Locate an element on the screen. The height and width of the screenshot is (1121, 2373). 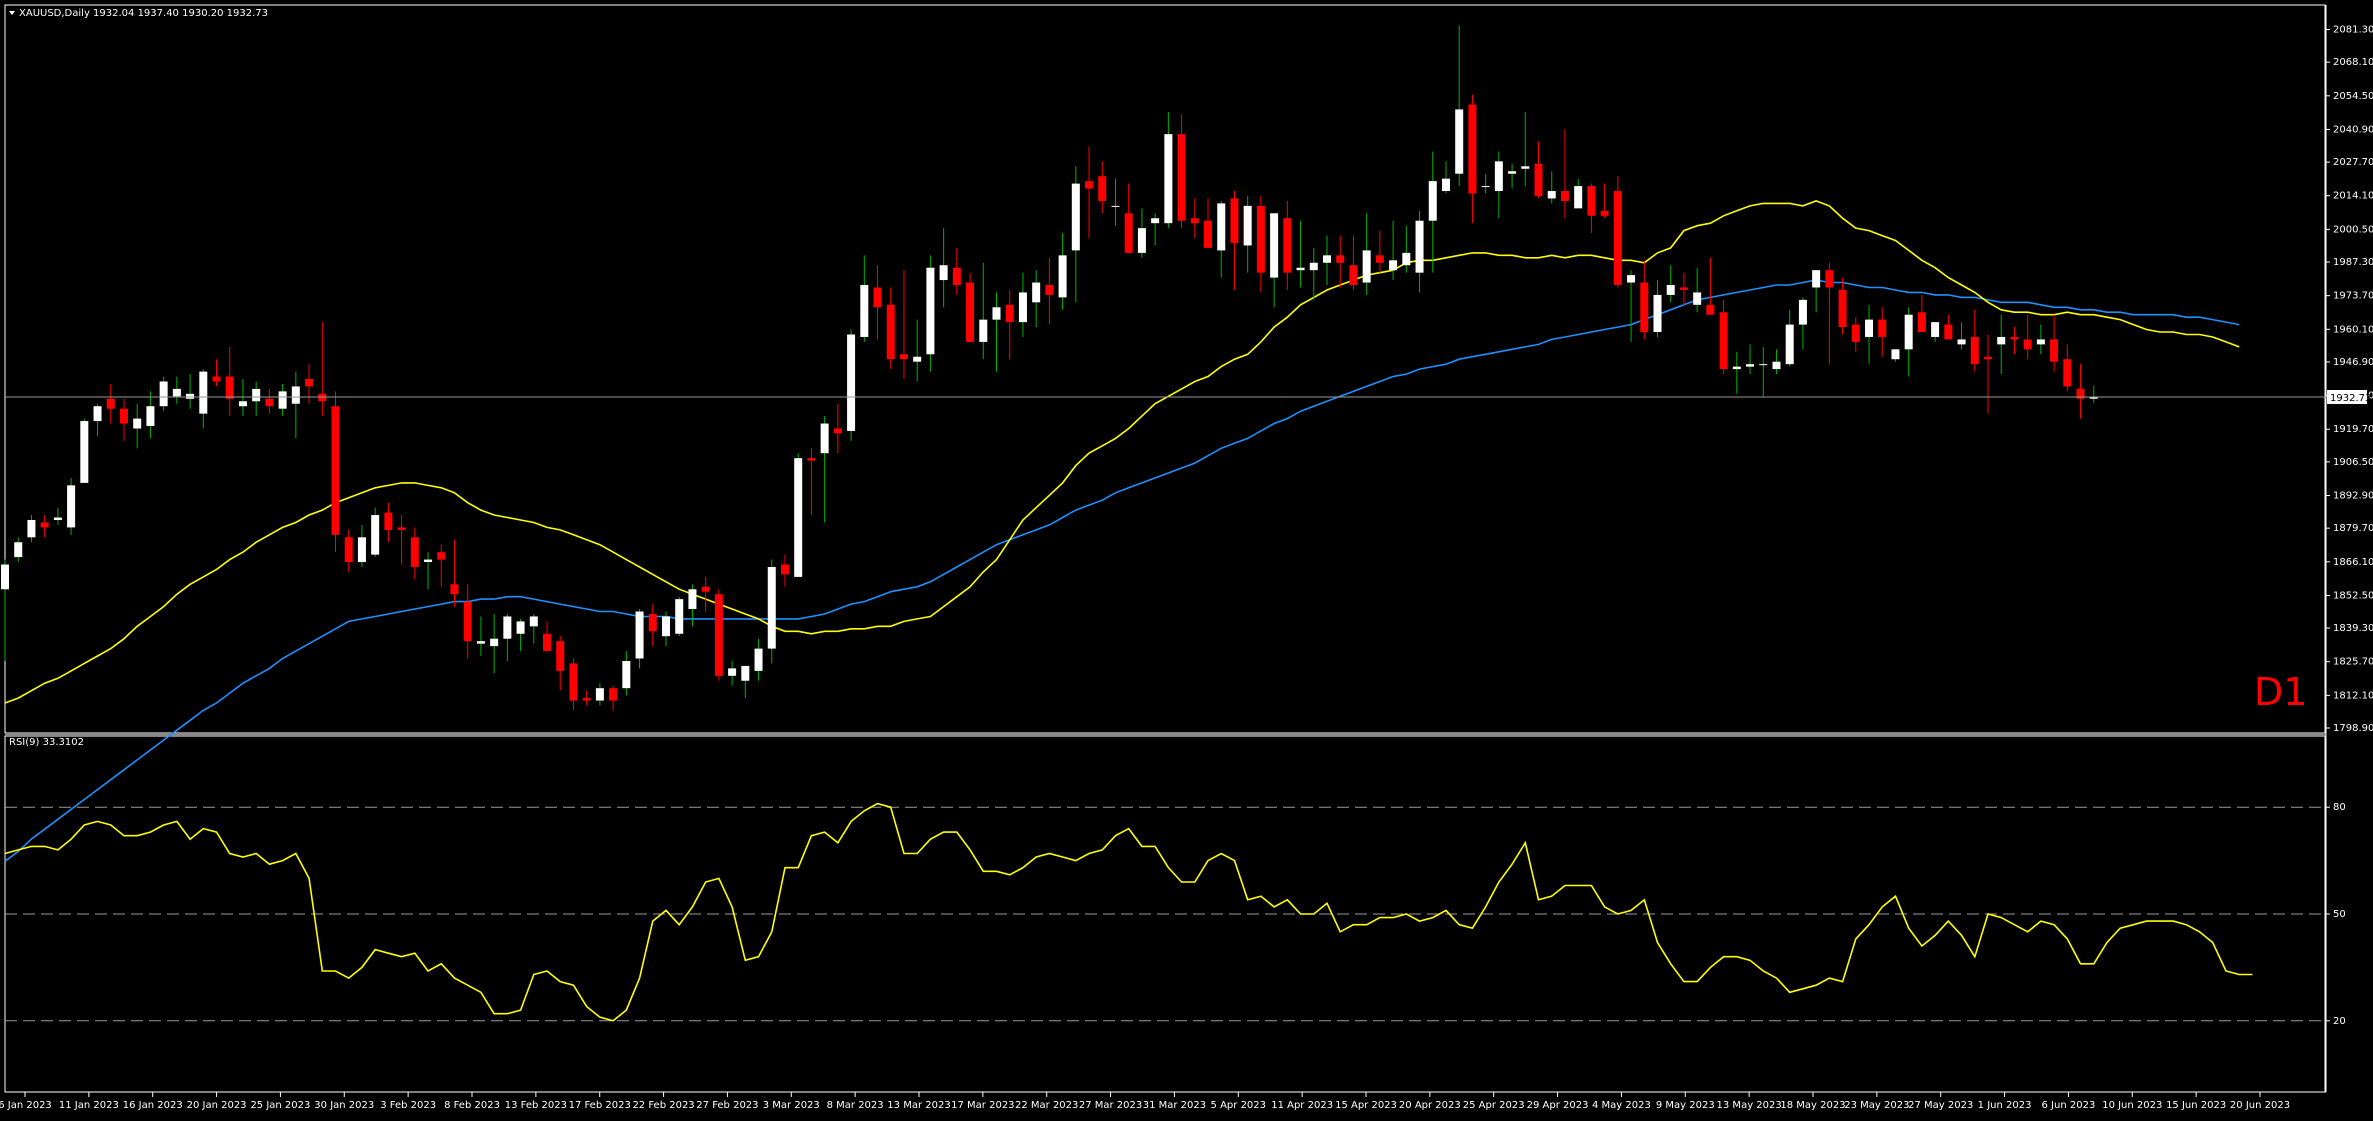
price-tick-label: 2000.50 is located at coordinates (2353, 229).